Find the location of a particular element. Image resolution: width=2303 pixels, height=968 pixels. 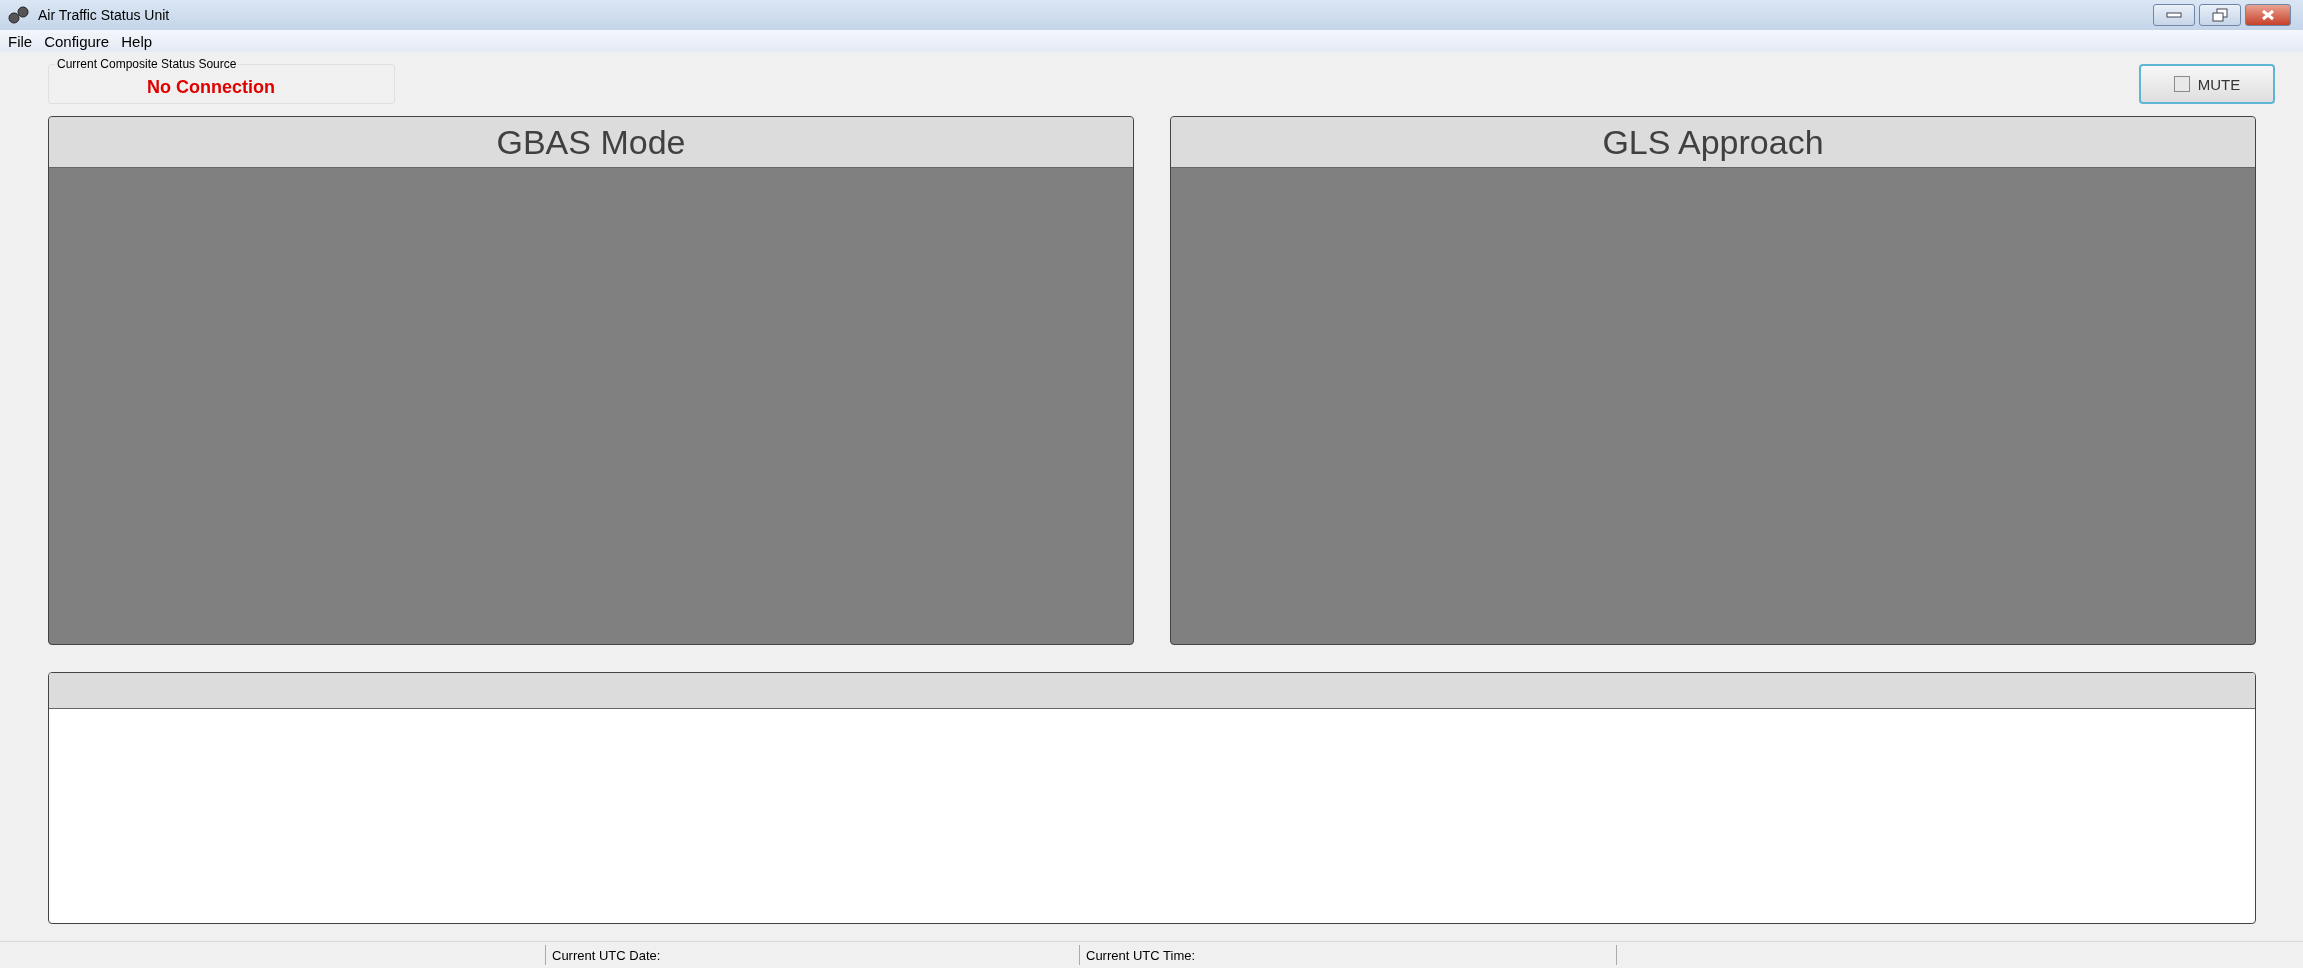

panel-title: GBAS Mode is located at coordinates (591, 142).